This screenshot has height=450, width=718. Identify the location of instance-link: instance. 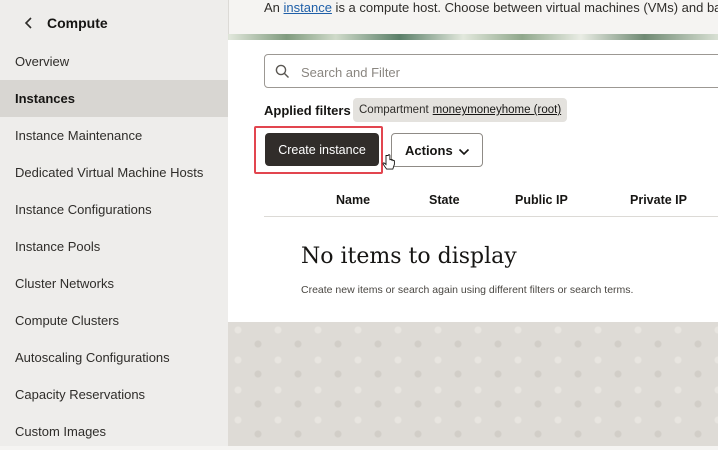
(308, 7).